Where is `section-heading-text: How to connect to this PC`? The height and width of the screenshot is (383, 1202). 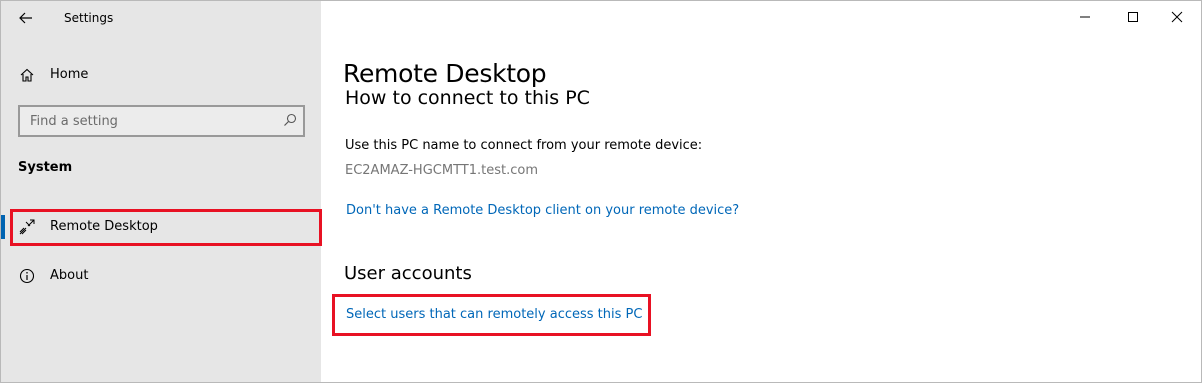 section-heading-text: How to connect to this PC is located at coordinates (467, 99).